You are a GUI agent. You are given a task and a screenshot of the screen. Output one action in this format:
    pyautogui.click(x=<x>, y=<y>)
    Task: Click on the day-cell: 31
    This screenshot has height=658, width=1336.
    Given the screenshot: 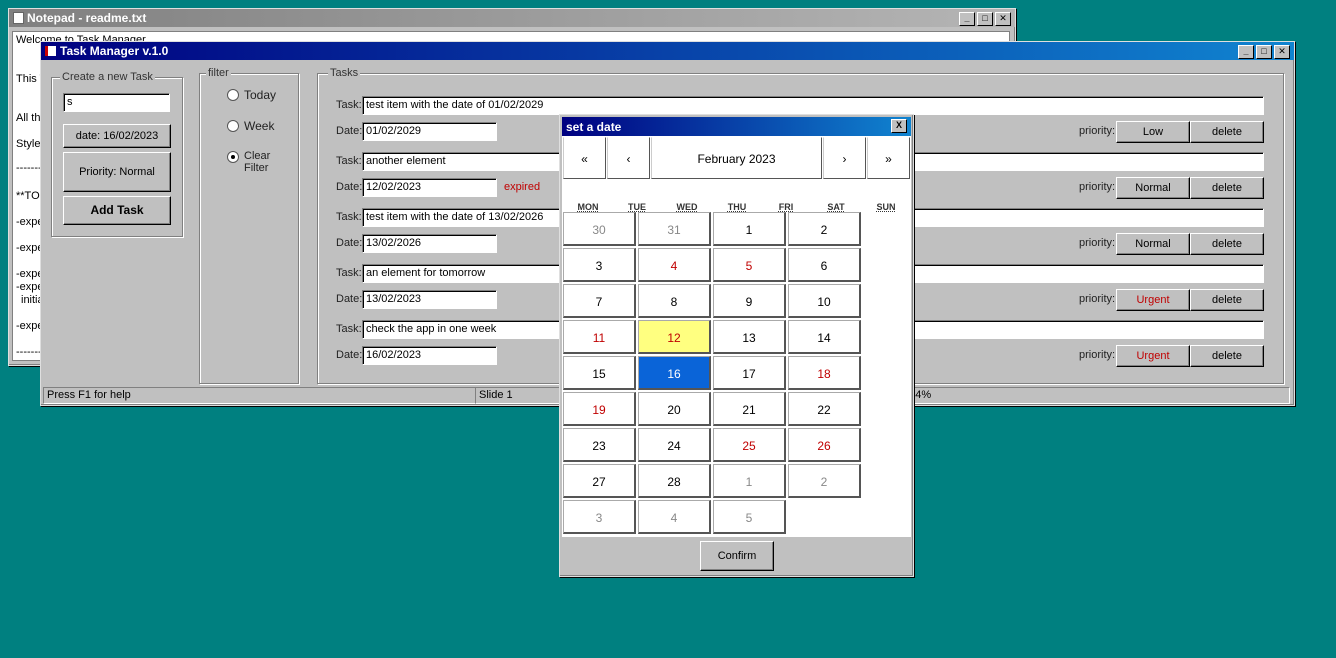 What is the action you would take?
    pyautogui.click(x=674, y=229)
    